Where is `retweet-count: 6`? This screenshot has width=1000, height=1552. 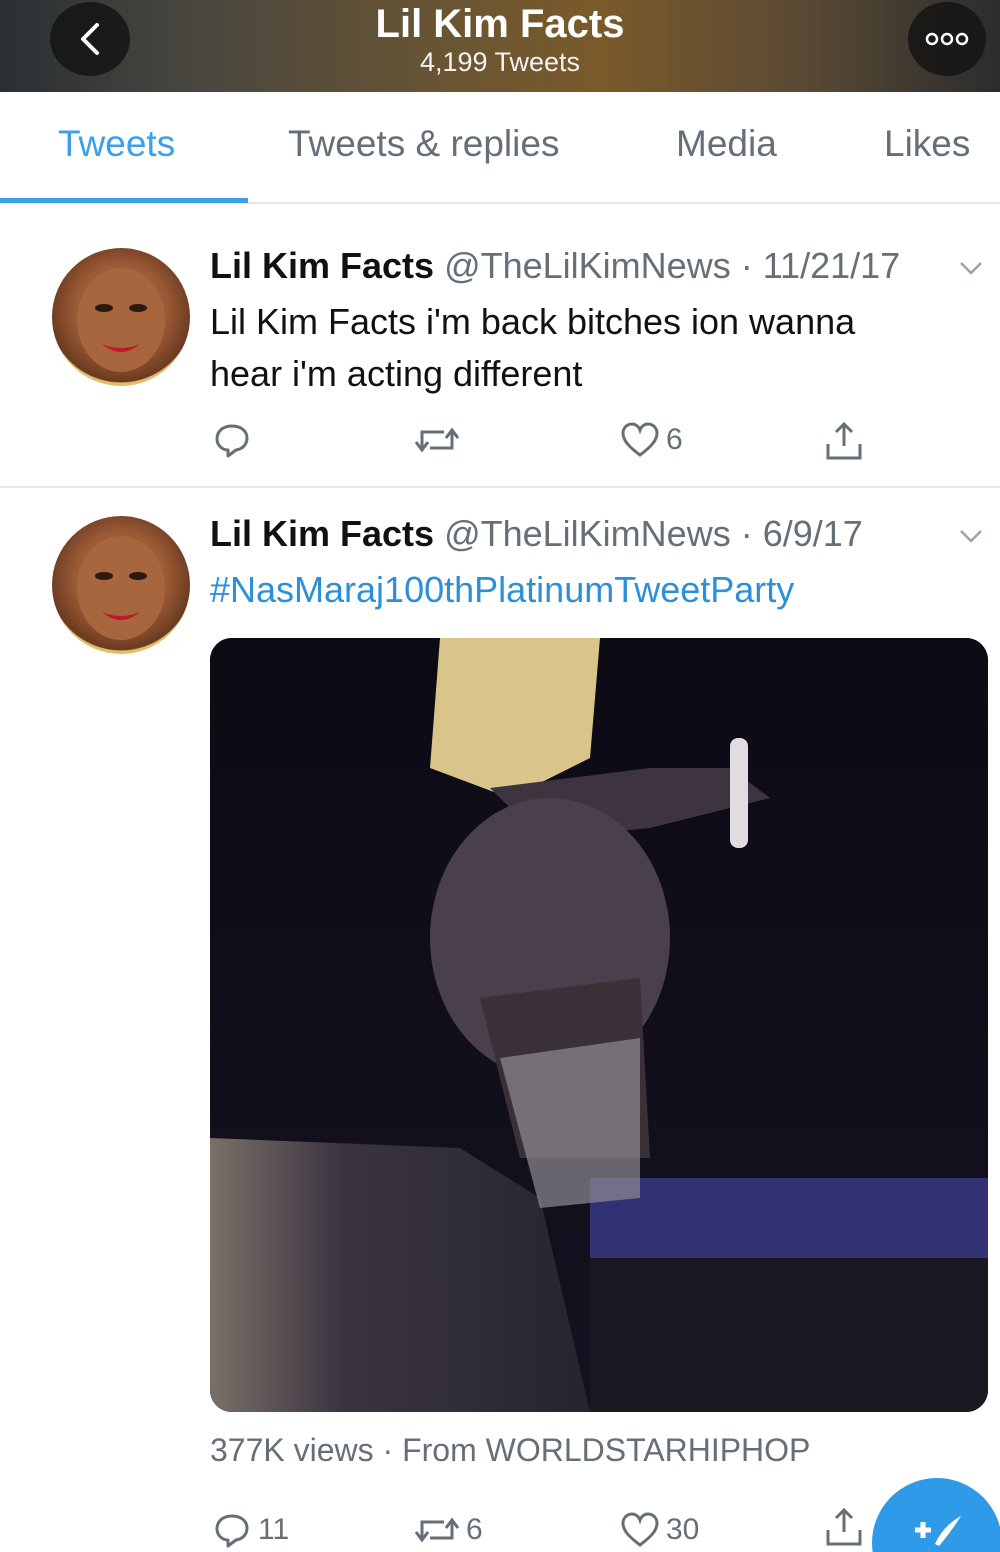 retweet-count: 6 is located at coordinates (474, 1529).